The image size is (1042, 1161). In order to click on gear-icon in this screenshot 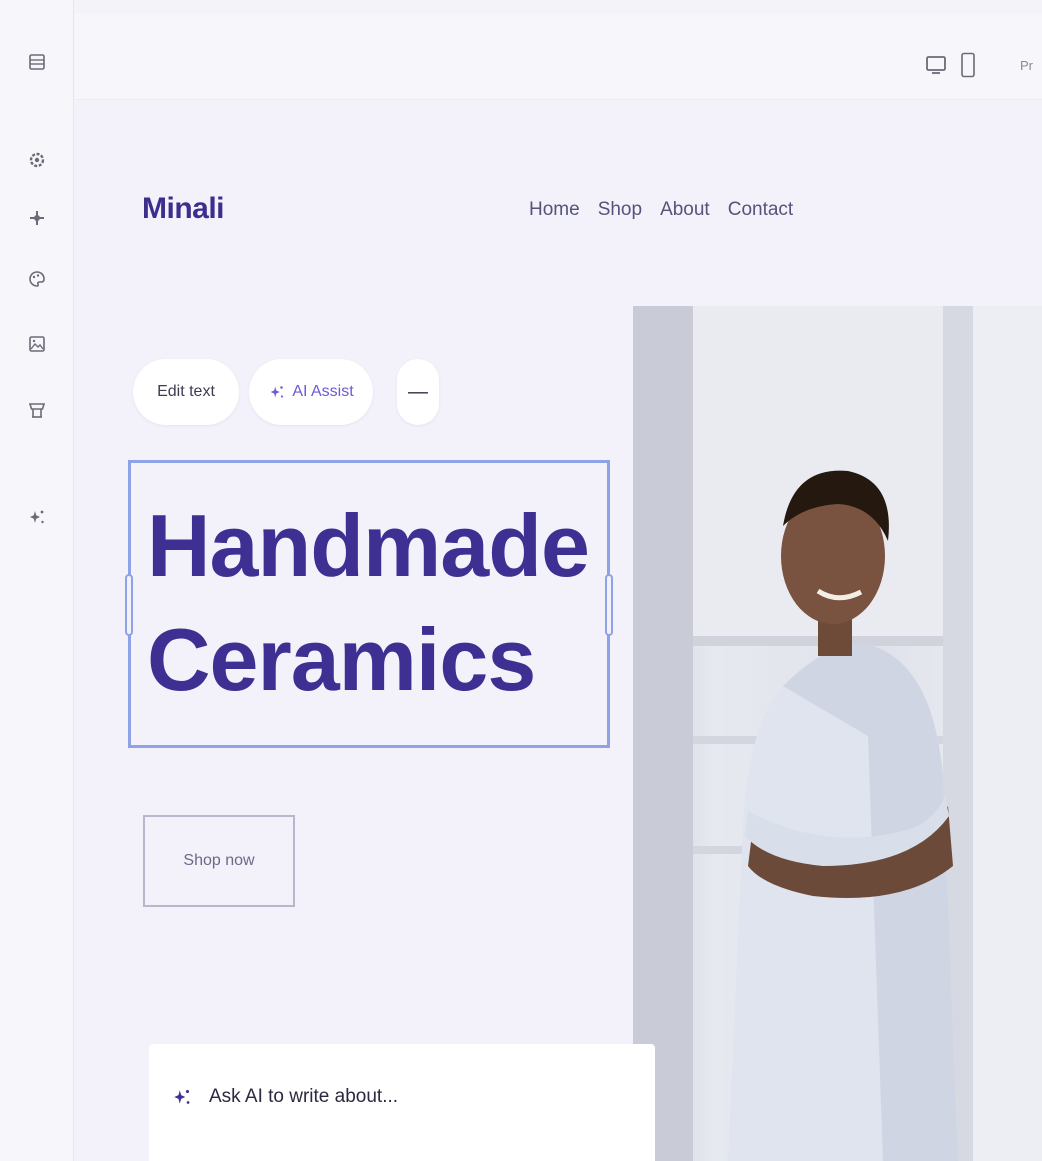, I will do `click(37, 160)`.